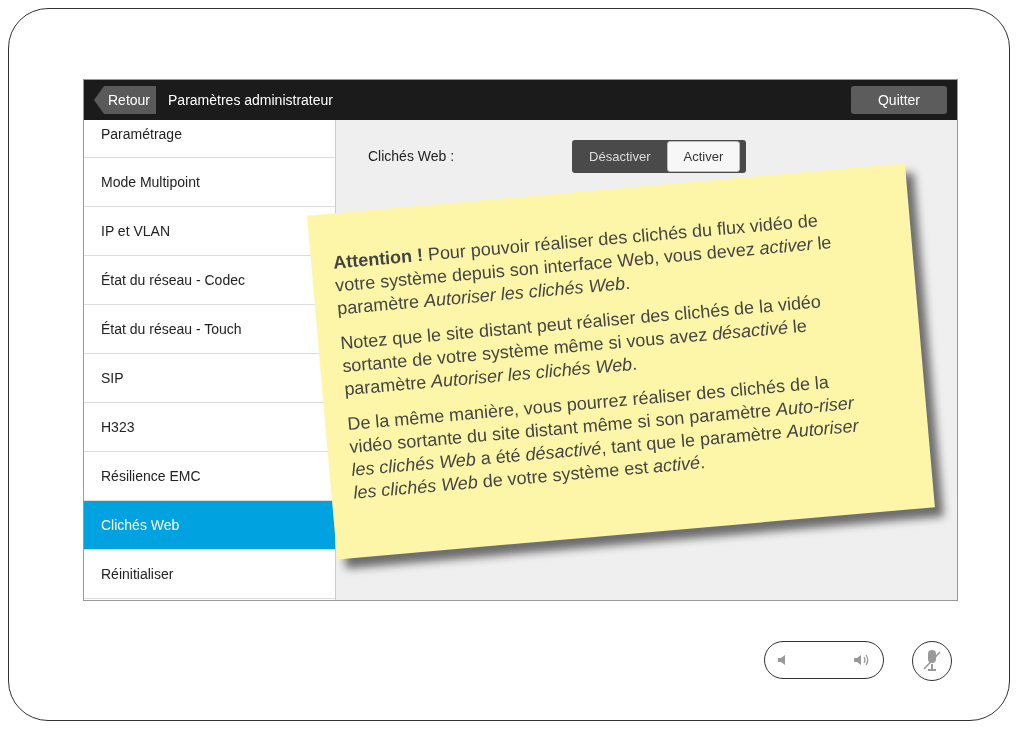 Image resolution: width=1018 pixels, height=729 pixels. Describe the element at coordinates (209, 139) in the screenshot. I see `sidebar-item: Paramétrage` at that location.